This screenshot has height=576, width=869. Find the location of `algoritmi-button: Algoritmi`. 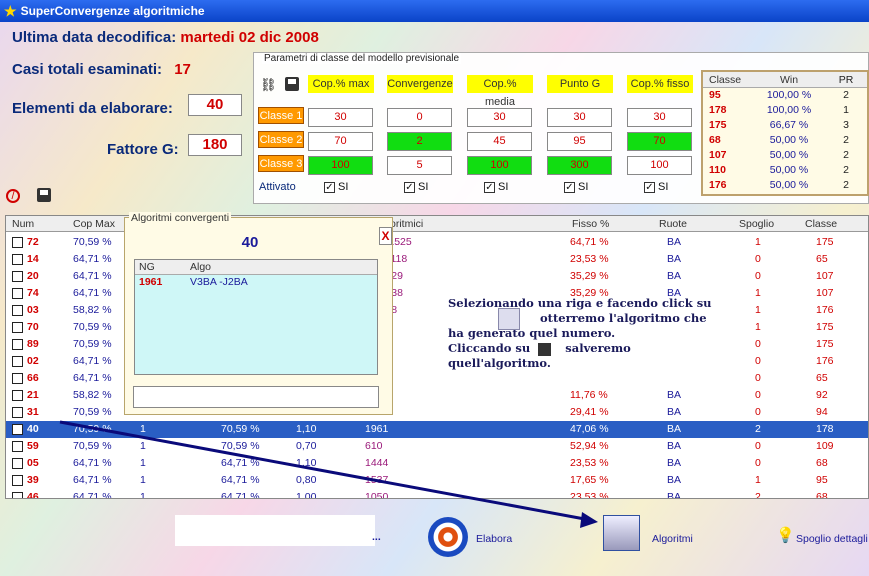

algoritmi-button: Algoritmi is located at coordinates (672, 539).